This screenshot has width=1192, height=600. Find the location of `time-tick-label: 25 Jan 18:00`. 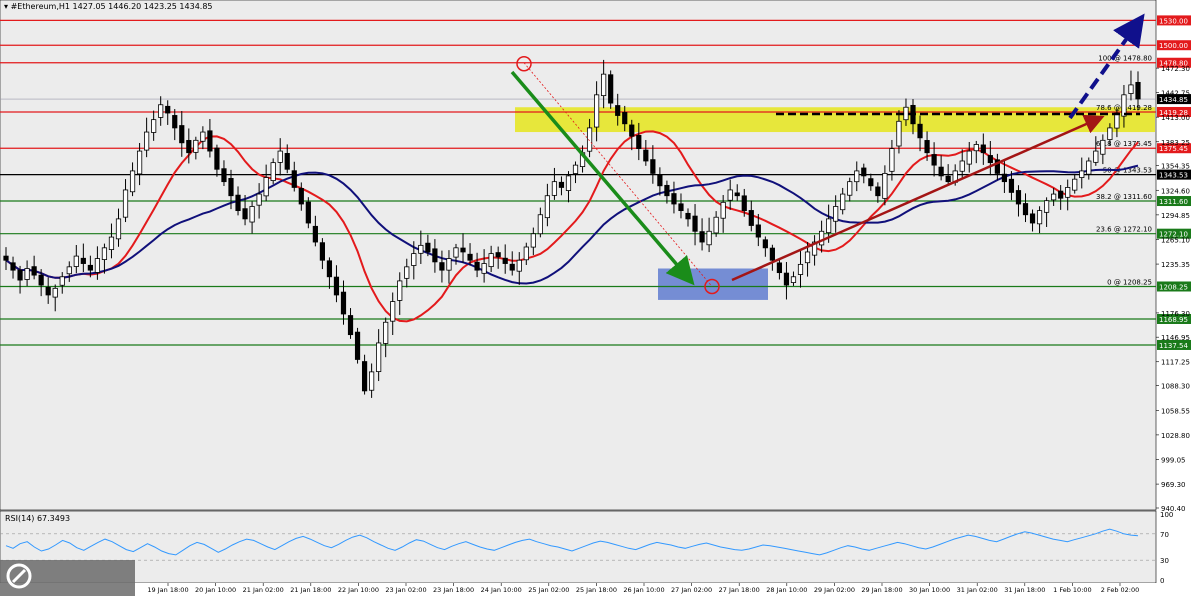

time-tick-label: 25 Jan 18:00 is located at coordinates (596, 590).